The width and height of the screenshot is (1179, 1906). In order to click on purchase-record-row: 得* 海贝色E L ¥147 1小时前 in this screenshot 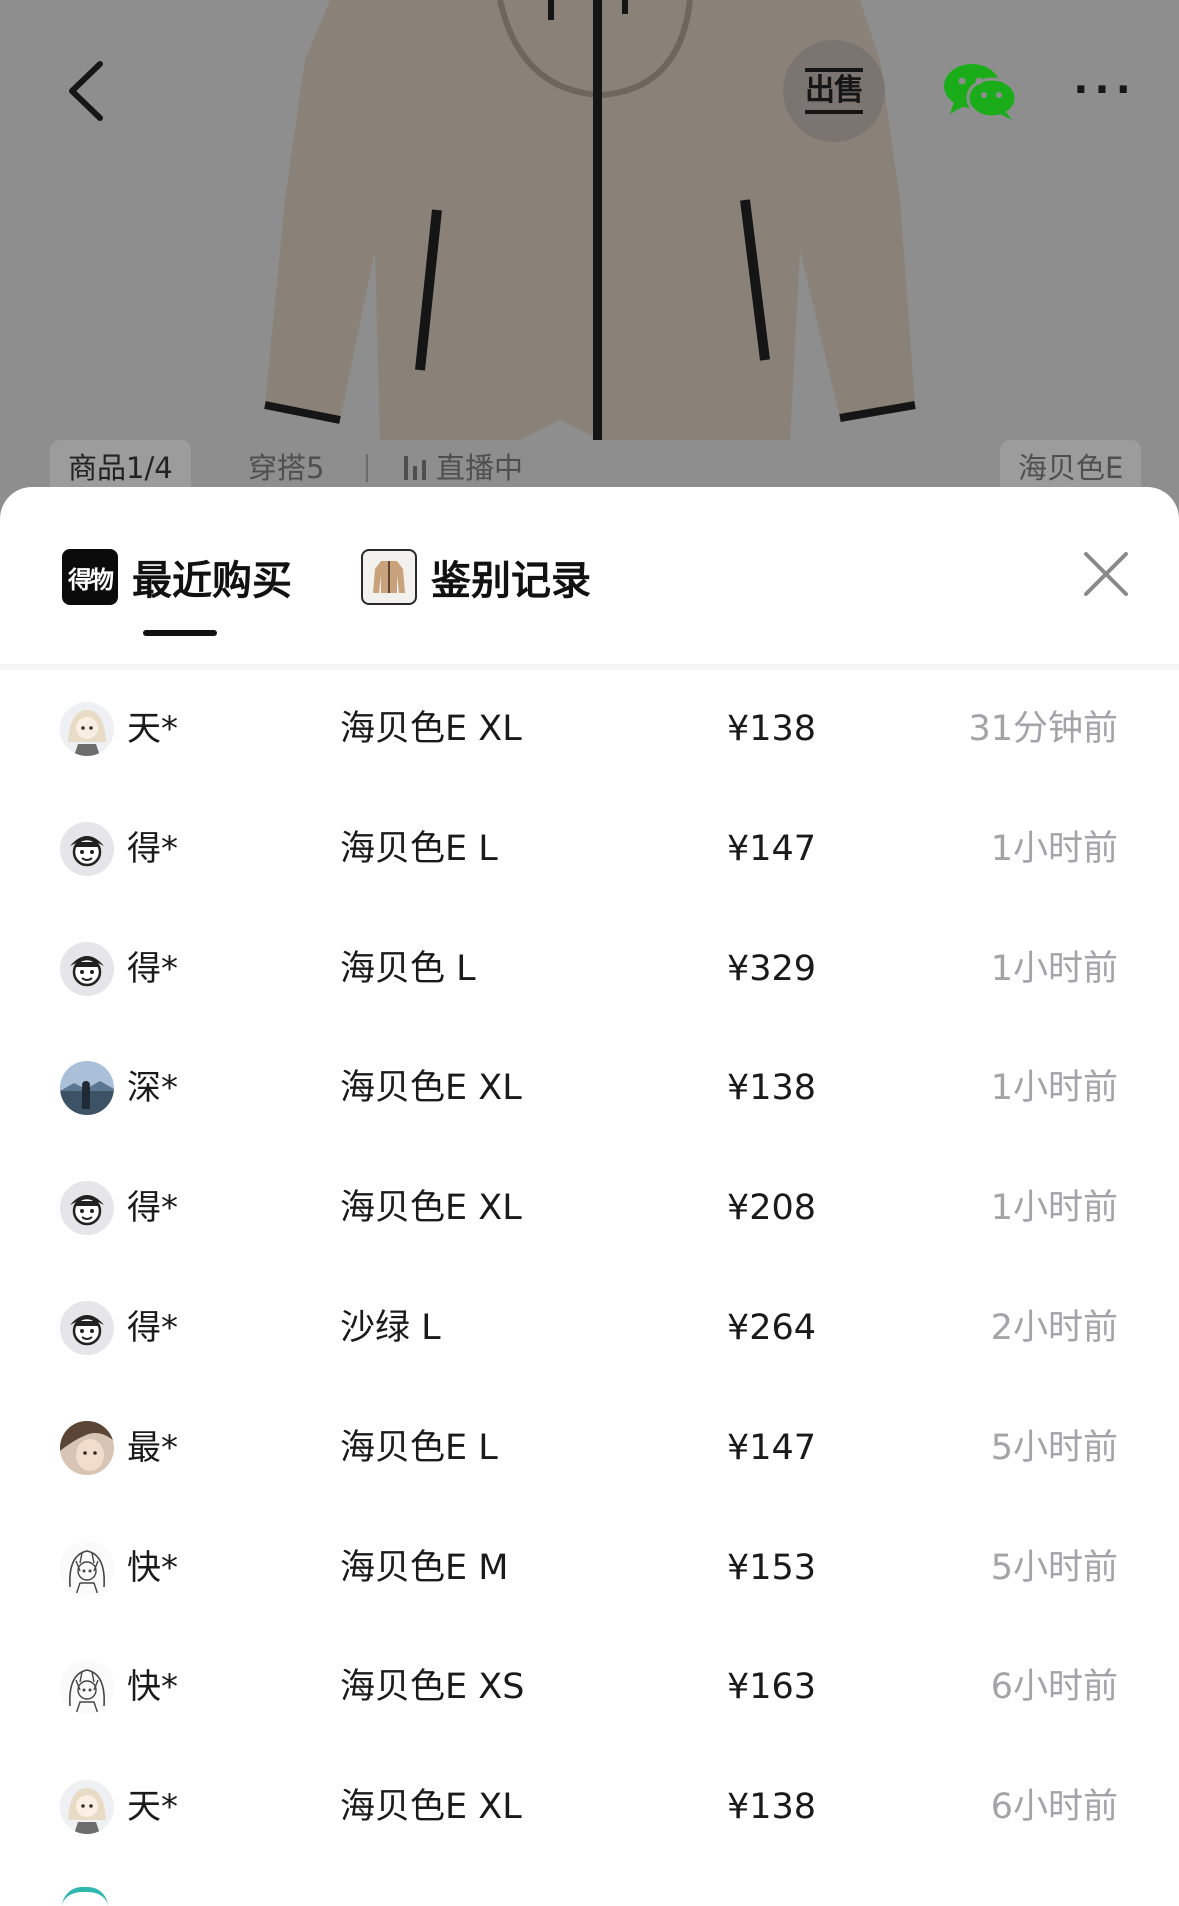, I will do `click(589, 850)`.